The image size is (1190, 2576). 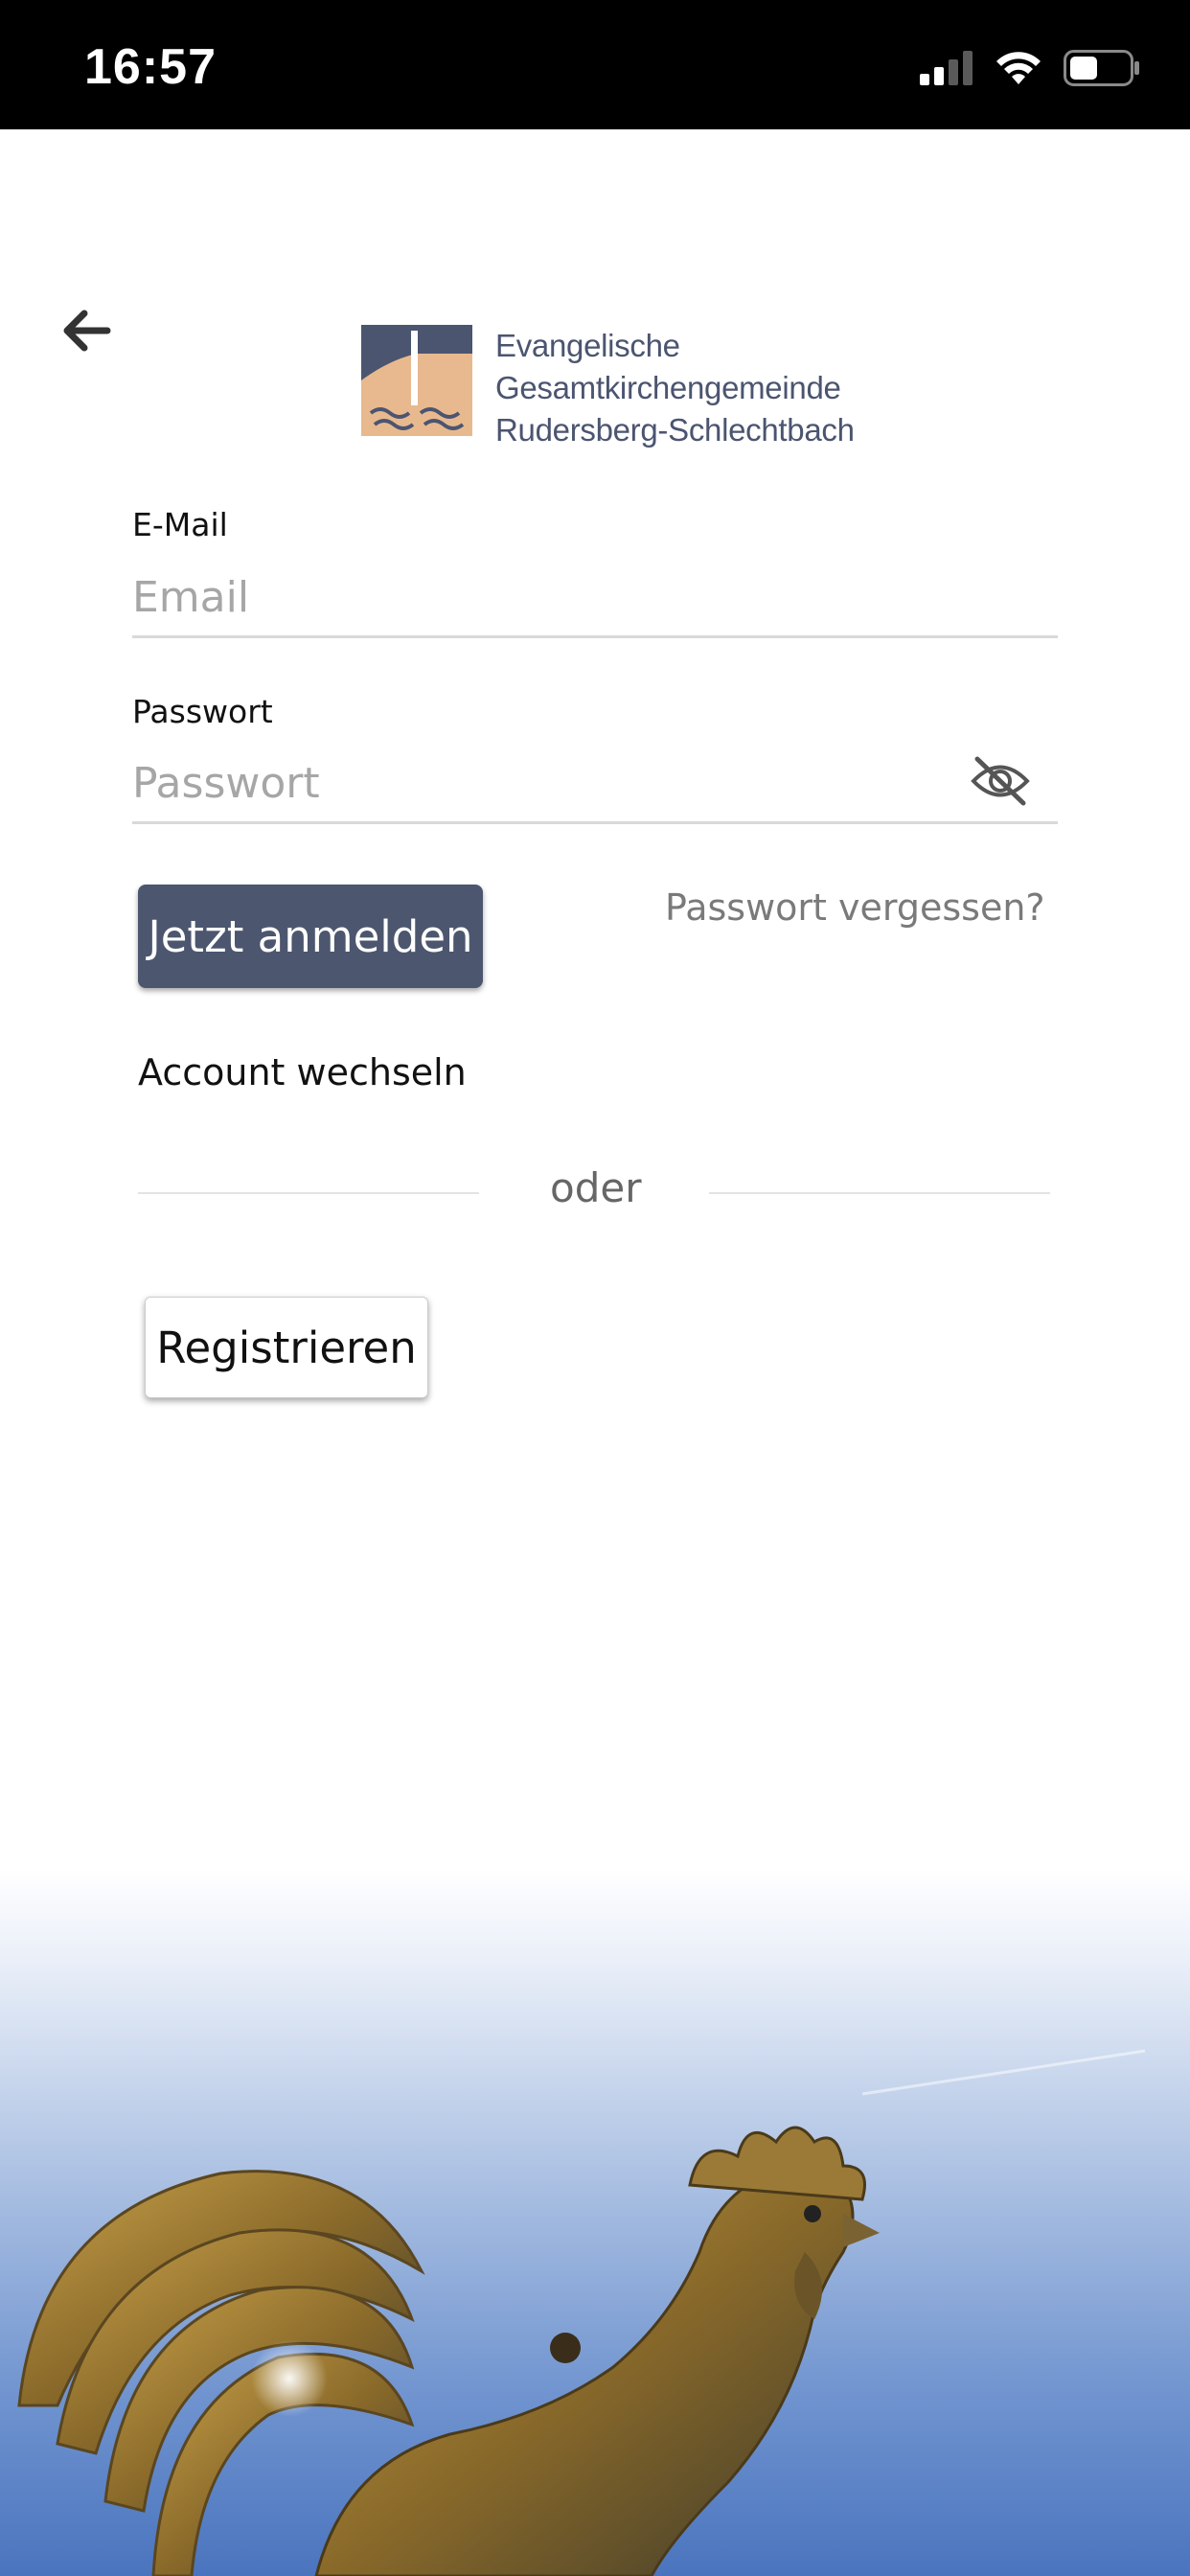 I want to click on password-visibility-toggle, so click(x=1001, y=781).